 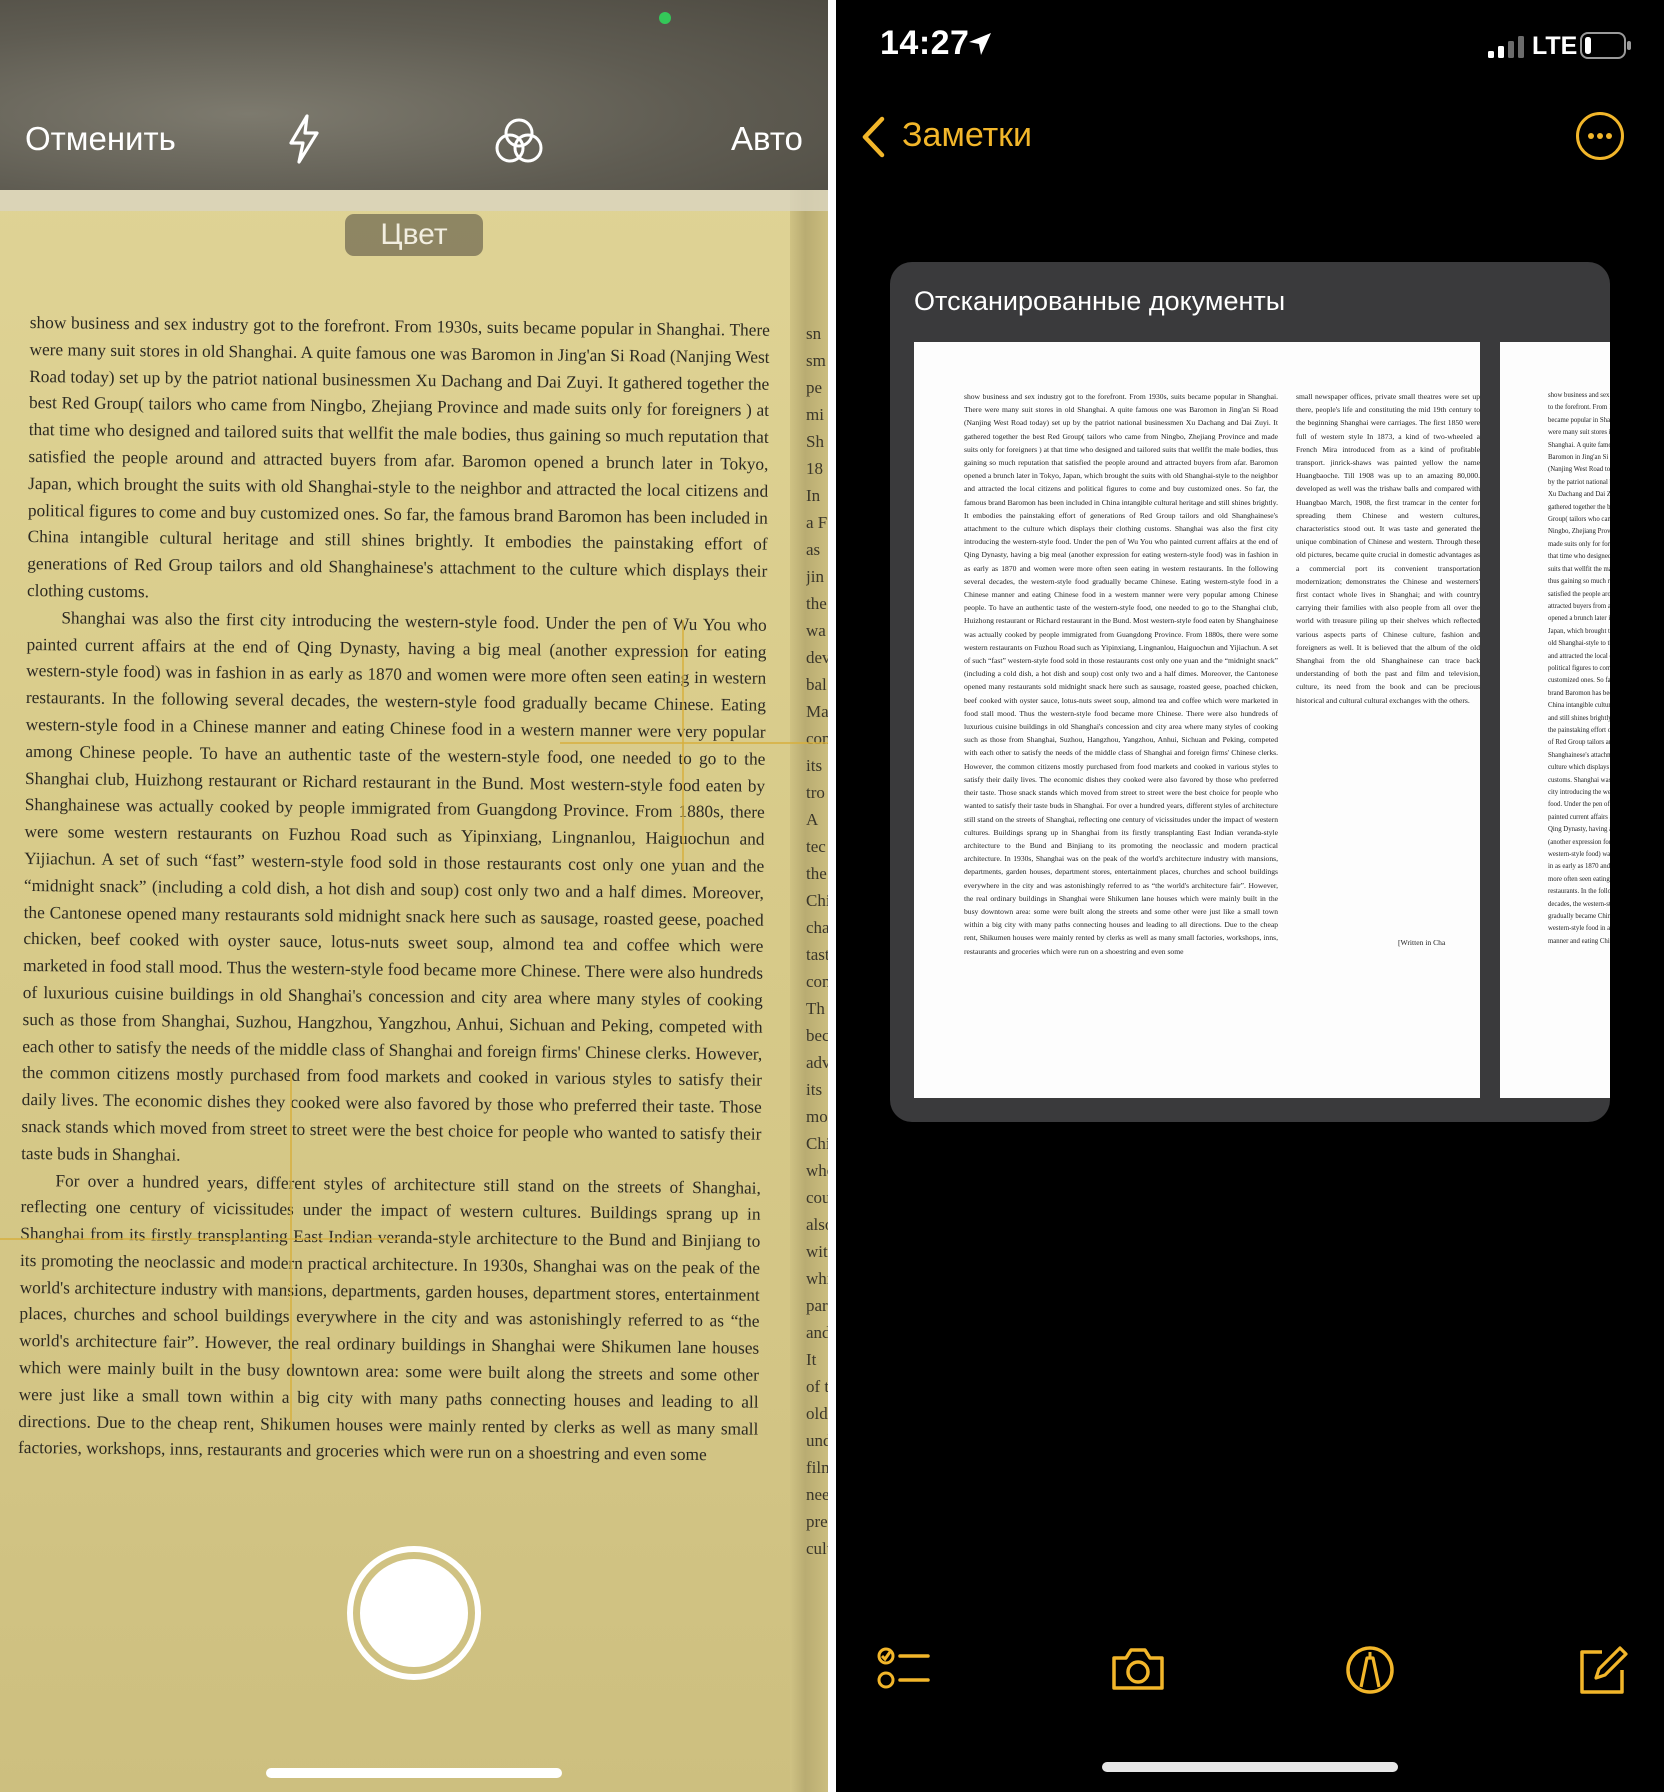 What do you see at coordinates (817, 1251) in the screenshot?
I see `adjacent-page-fragment: with` at bounding box center [817, 1251].